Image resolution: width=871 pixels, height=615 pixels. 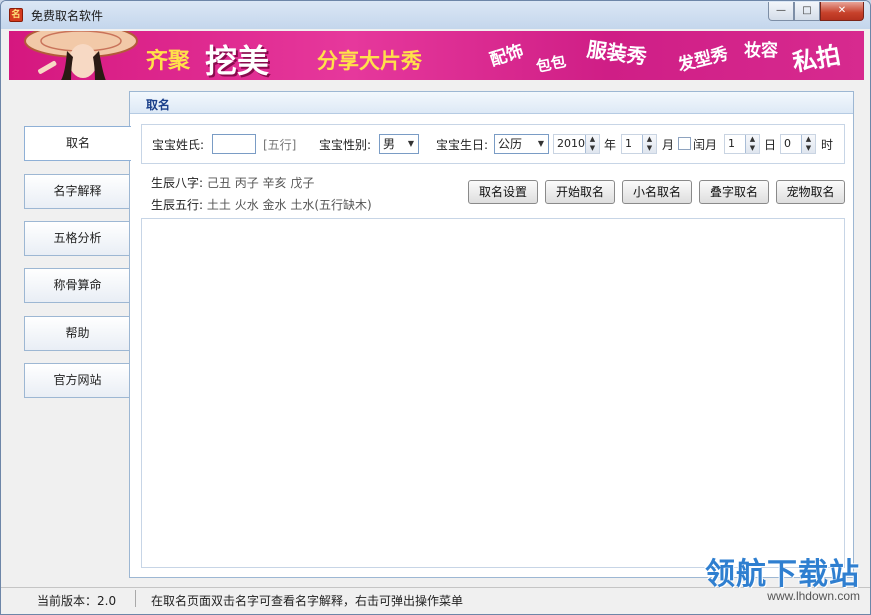 What do you see at coordinates (67, 16) in the screenshot?
I see `window-title: 免费取名软件` at bounding box center [67, 16].